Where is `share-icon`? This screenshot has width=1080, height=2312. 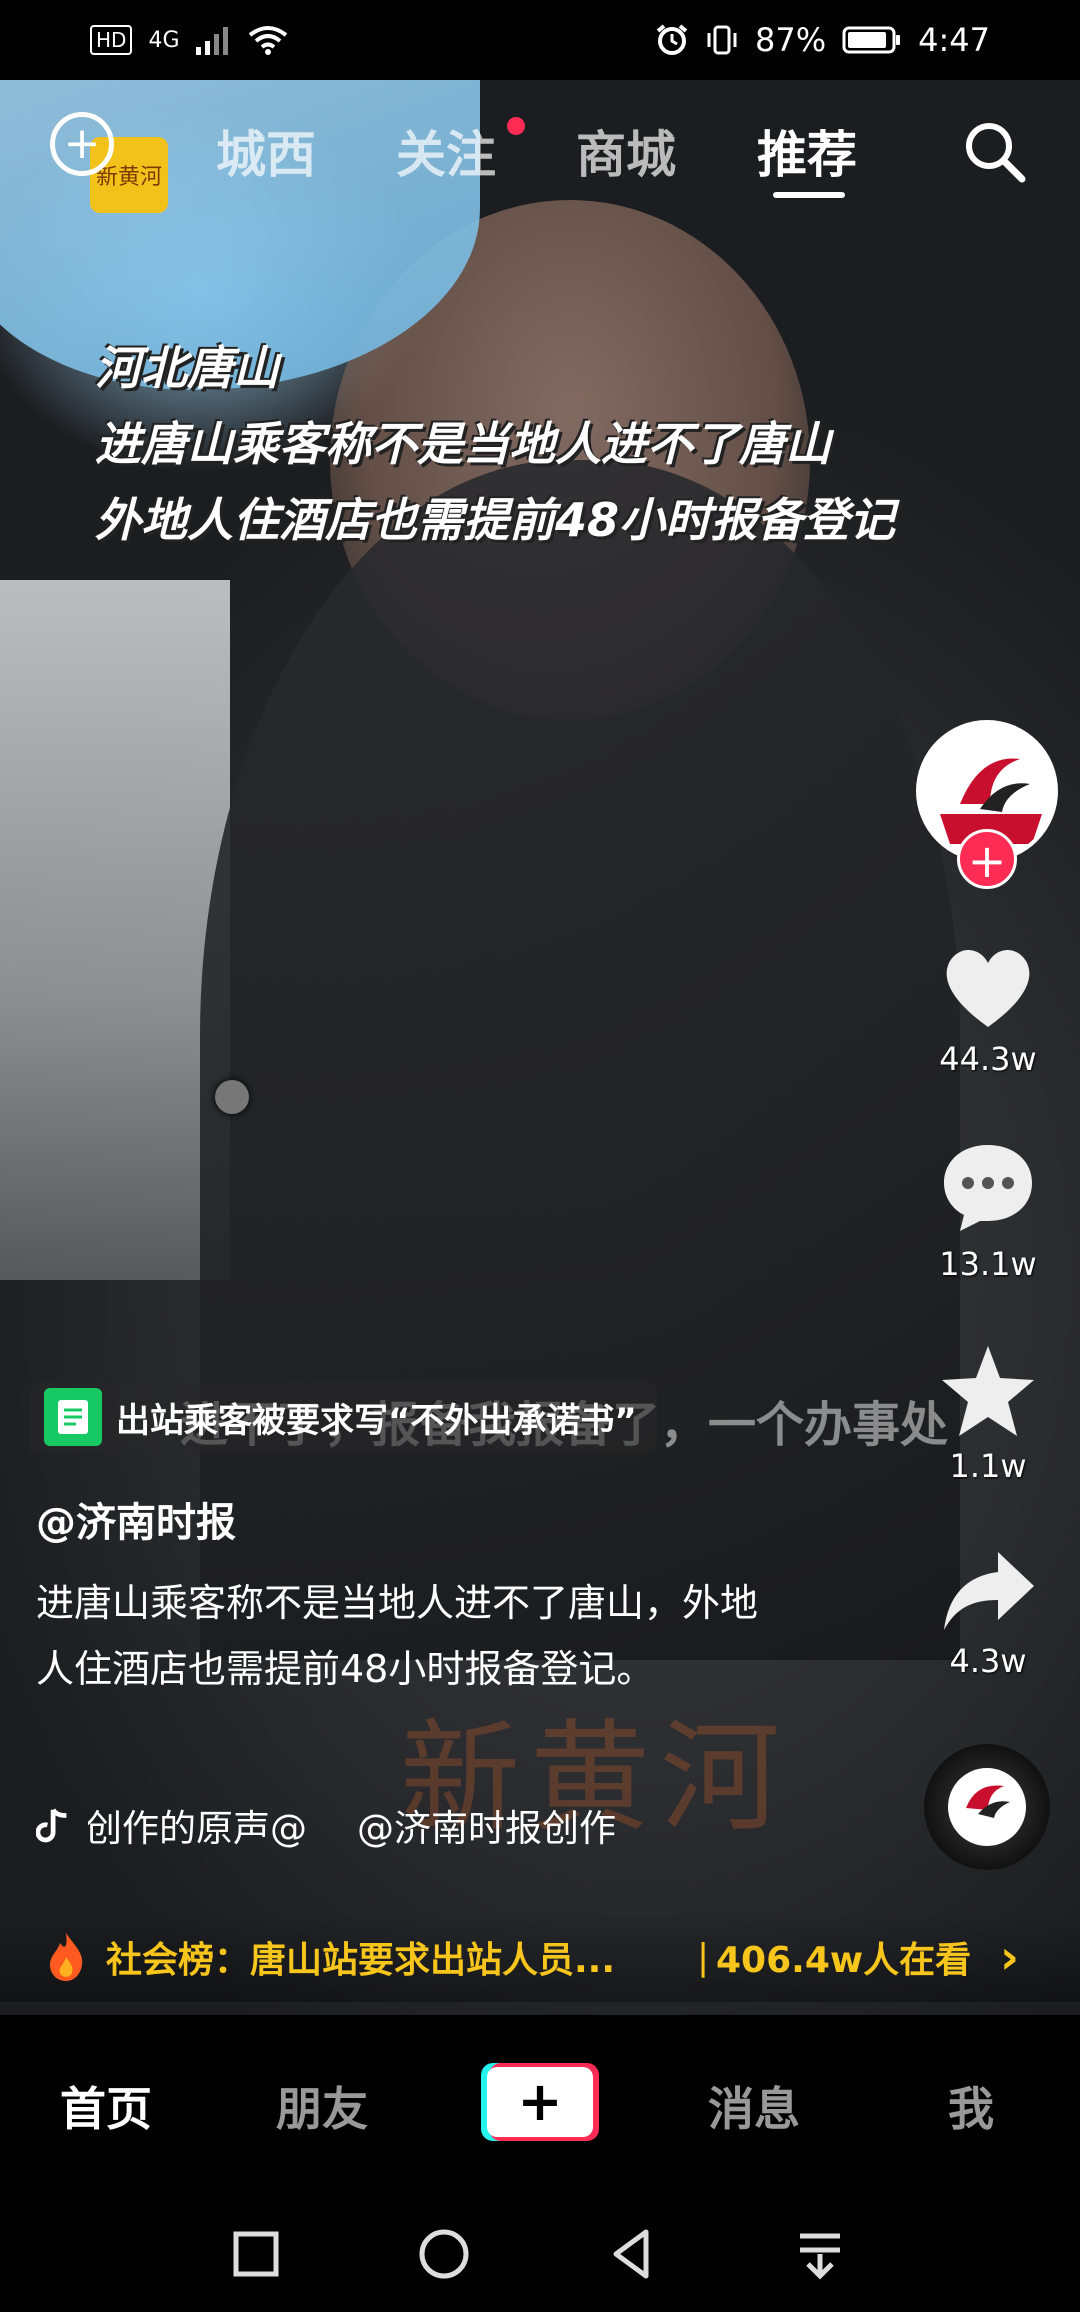
share-icon is located at coordinates (988, 1592).